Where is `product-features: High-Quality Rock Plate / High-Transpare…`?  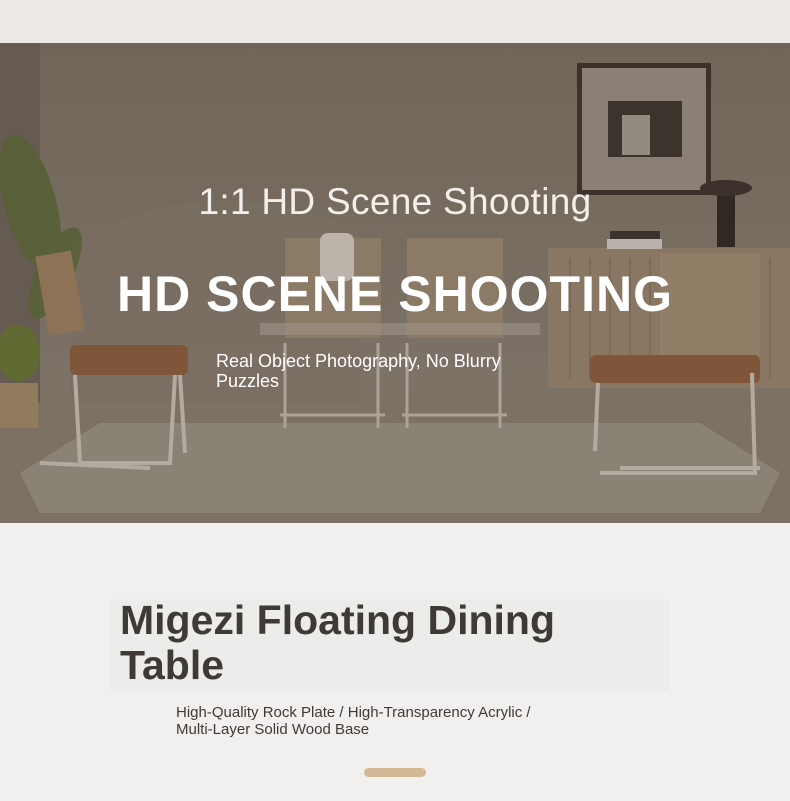
product-features: High-Quality Rock Plate / High-Transpare… is located at coordinates (353, 721).